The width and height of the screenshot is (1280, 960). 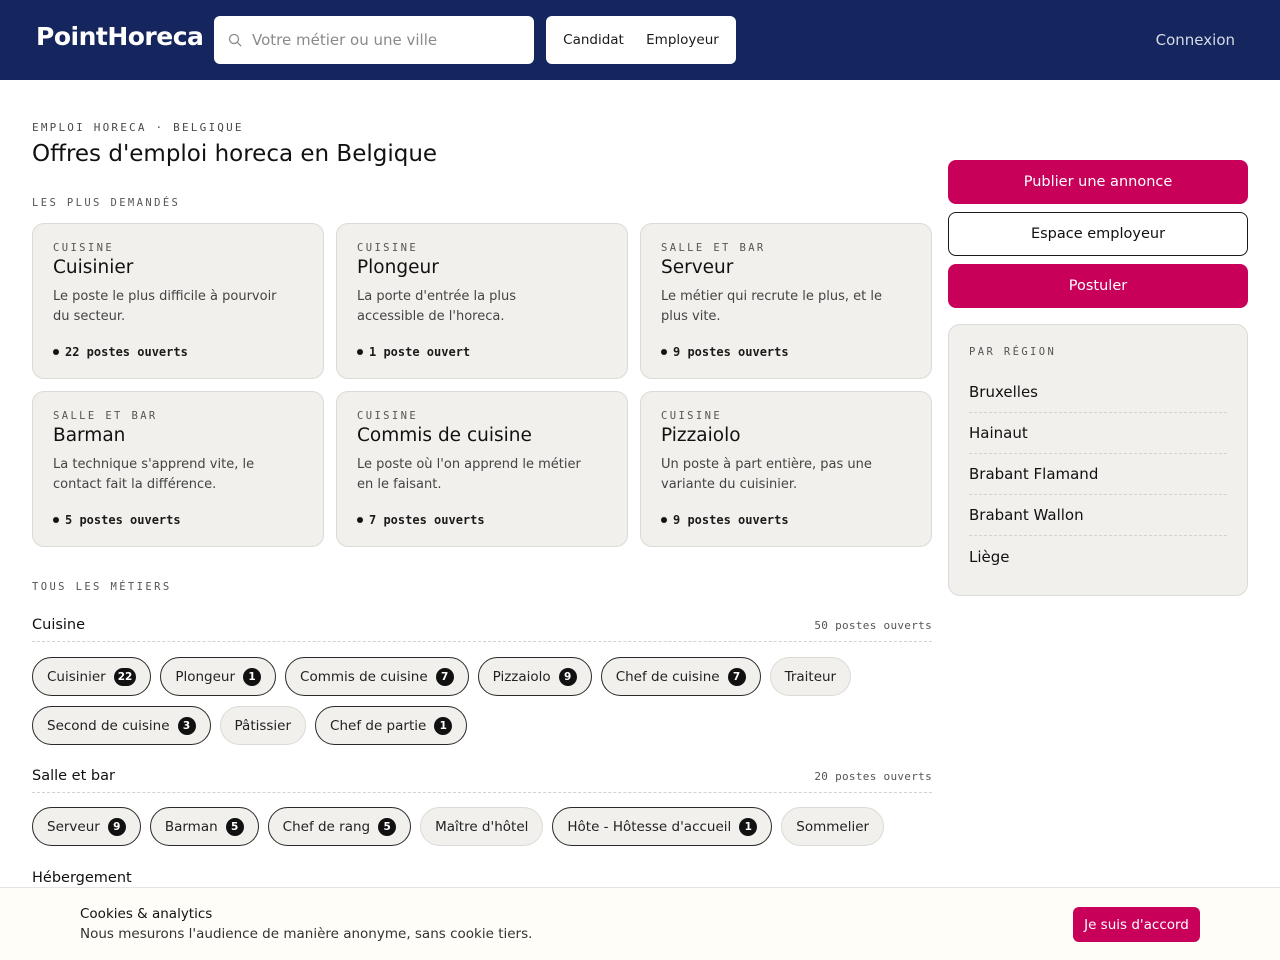 I want to click on job-card-title: Barman, so click(x=89, y=435).